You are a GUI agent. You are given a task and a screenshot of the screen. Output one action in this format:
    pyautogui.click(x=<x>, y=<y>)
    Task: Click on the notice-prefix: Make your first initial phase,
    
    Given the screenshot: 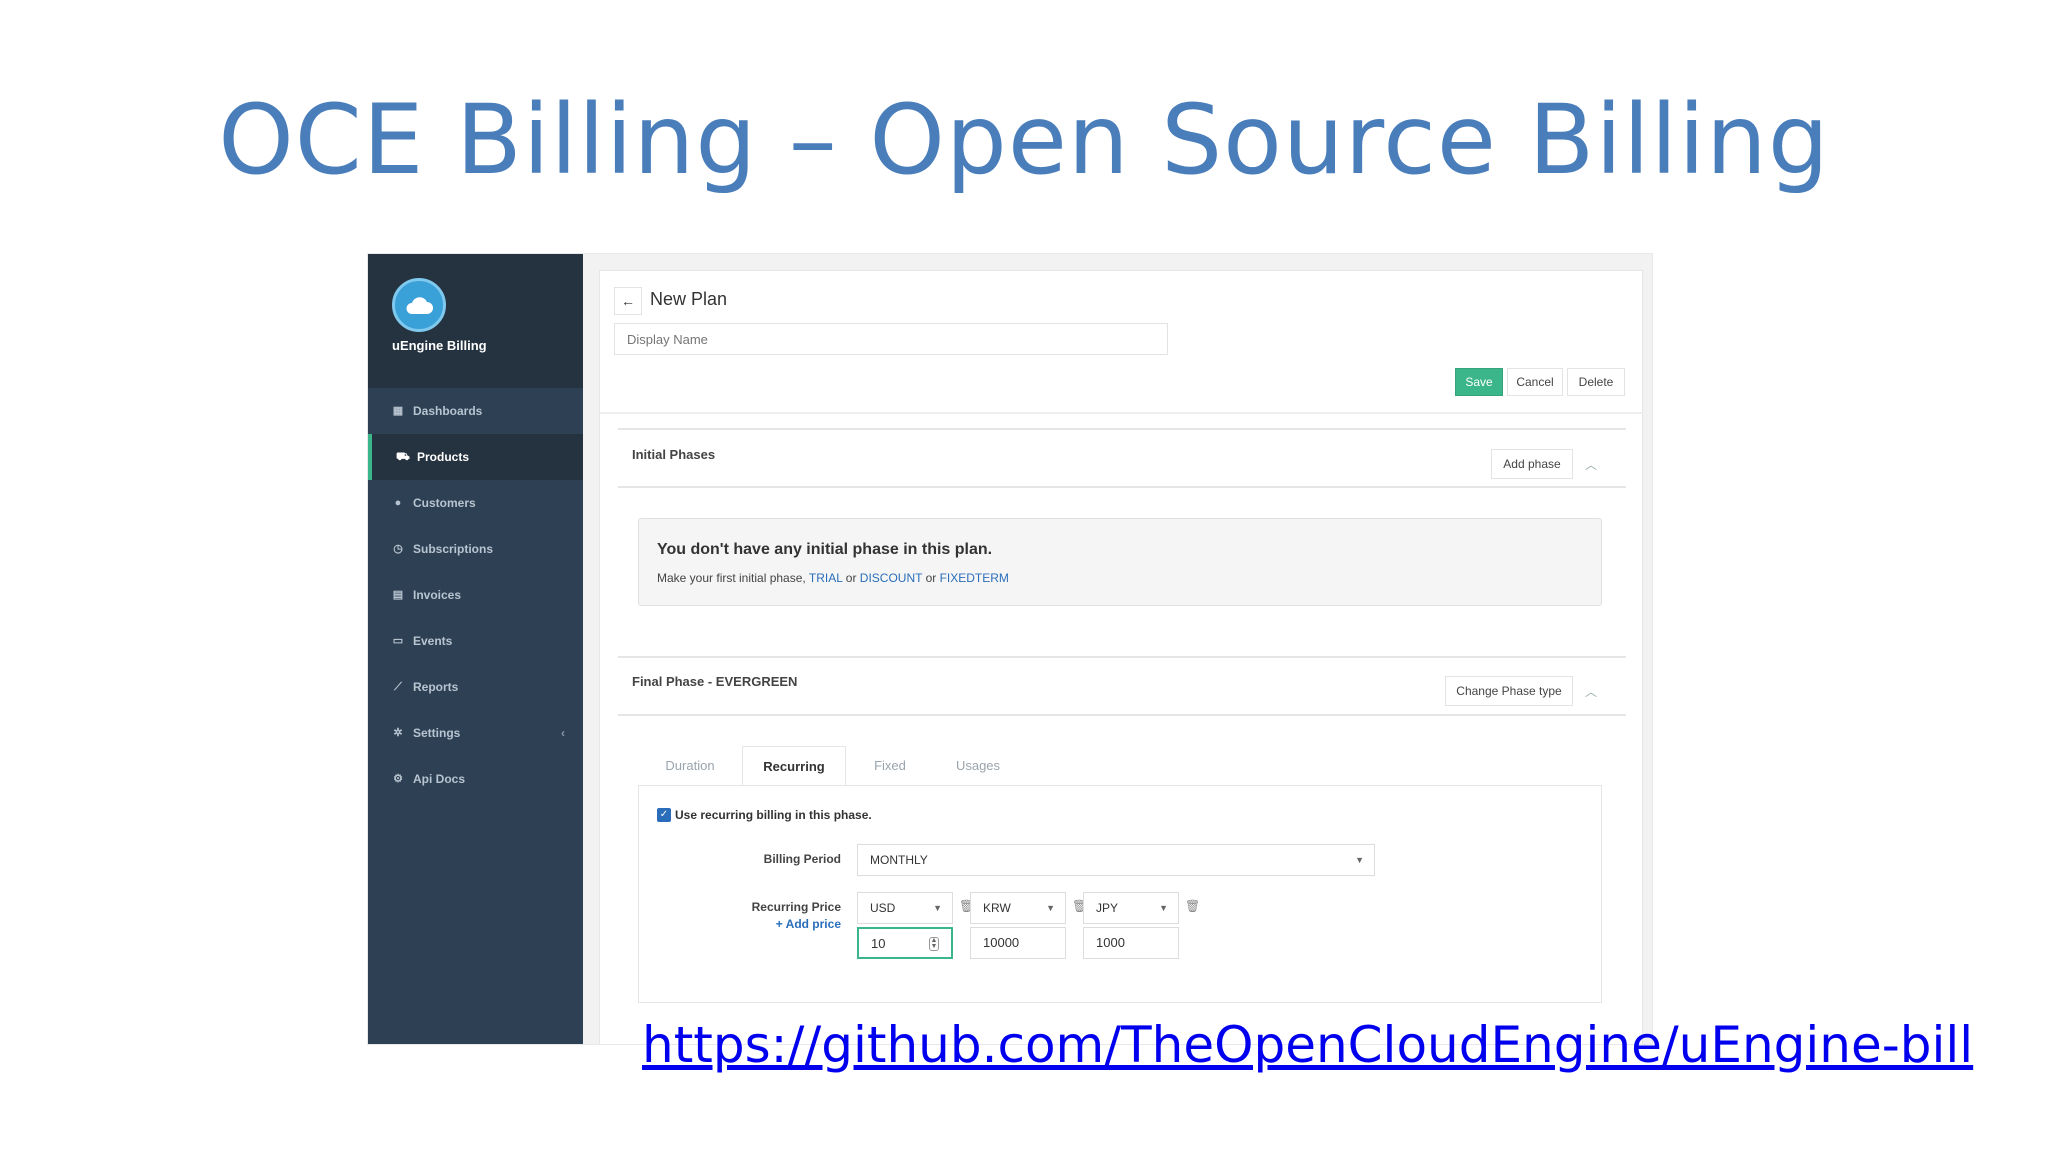 What is the action you would take?
    pyautogui.click(x=731, y=578)
    